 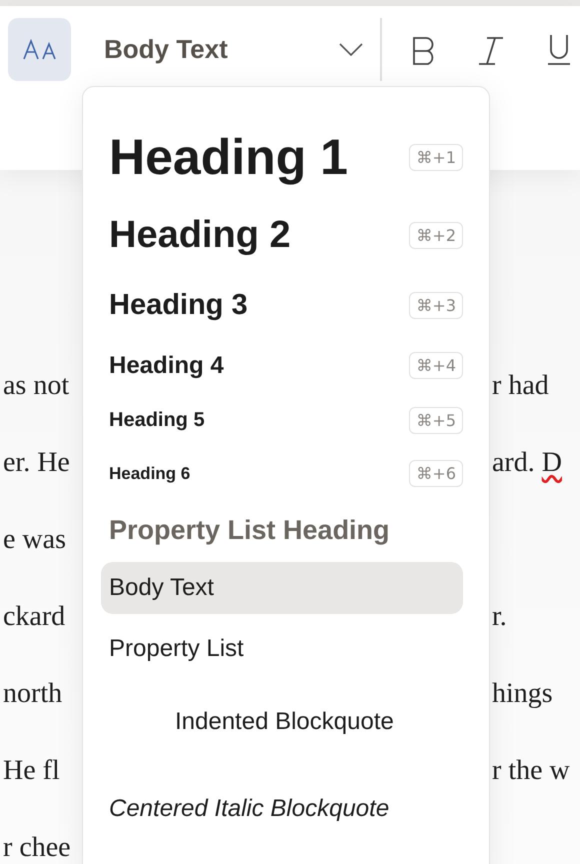 What do you see at coordinates (255, 305) in the screenshot?
I see `style-option: Heading 3` at bounding box center [255, 305].